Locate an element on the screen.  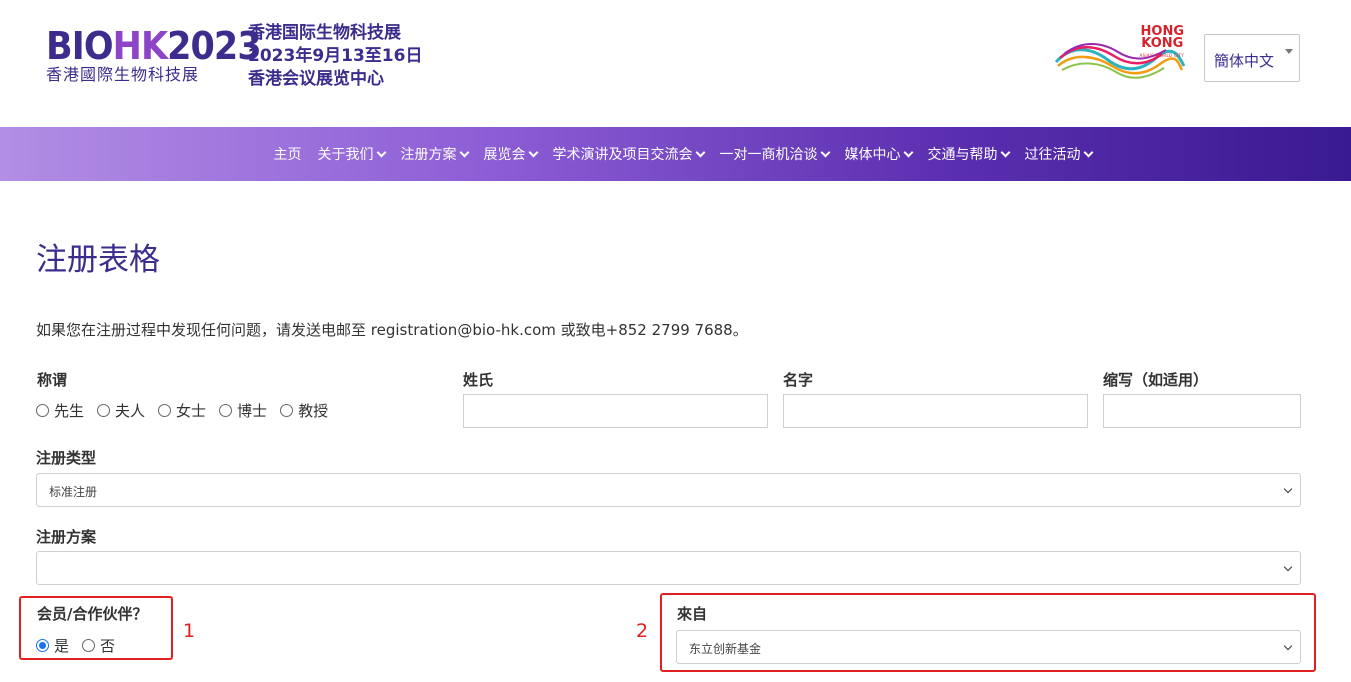
nav-item-3: 展览会 is located at coordinates (510, 154).